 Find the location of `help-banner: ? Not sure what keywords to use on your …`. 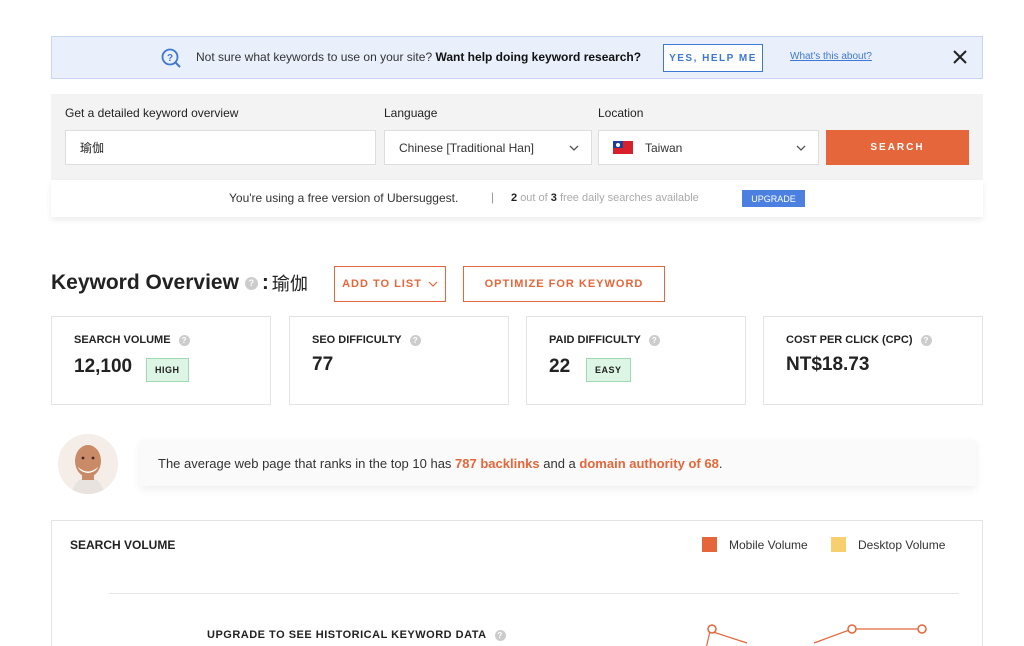

help-banner: ? Not sure what keywords to use on your … is located at coordinates (517, 57).